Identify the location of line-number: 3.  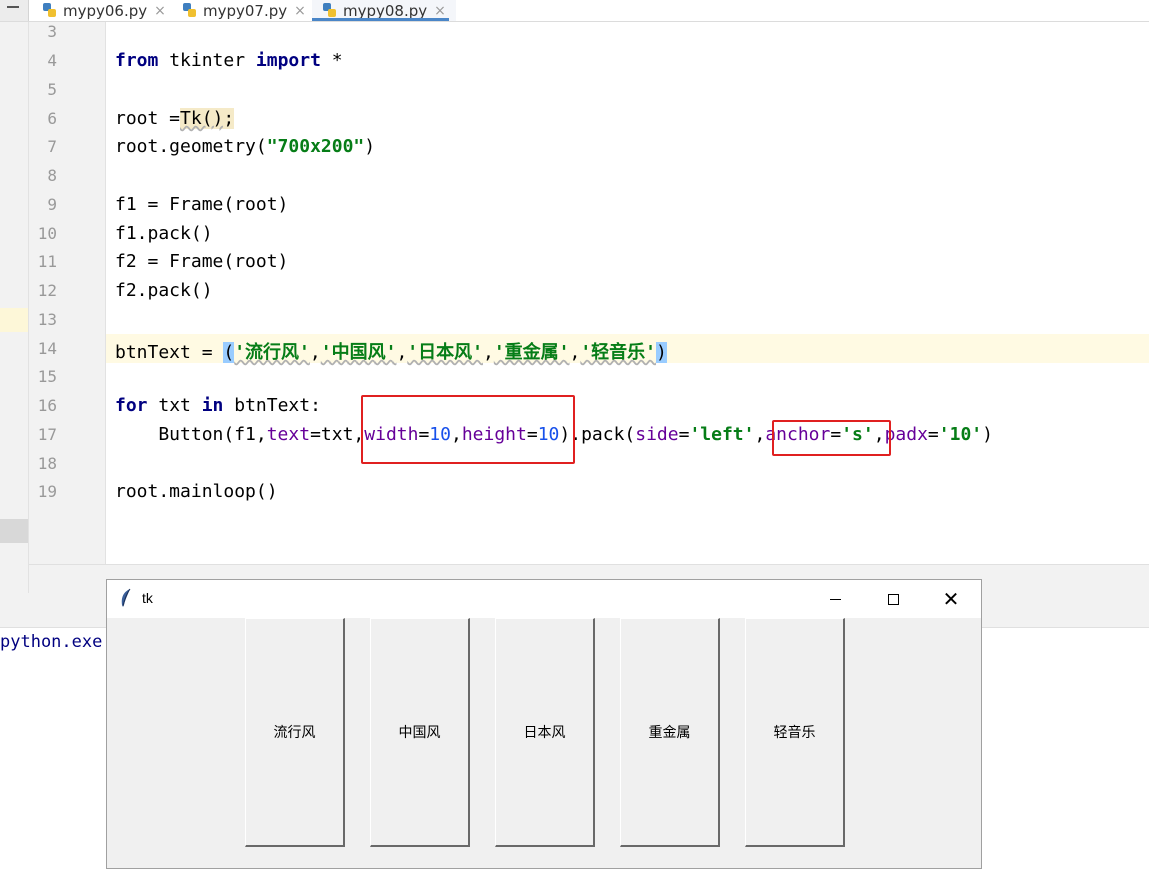
(52, 31).